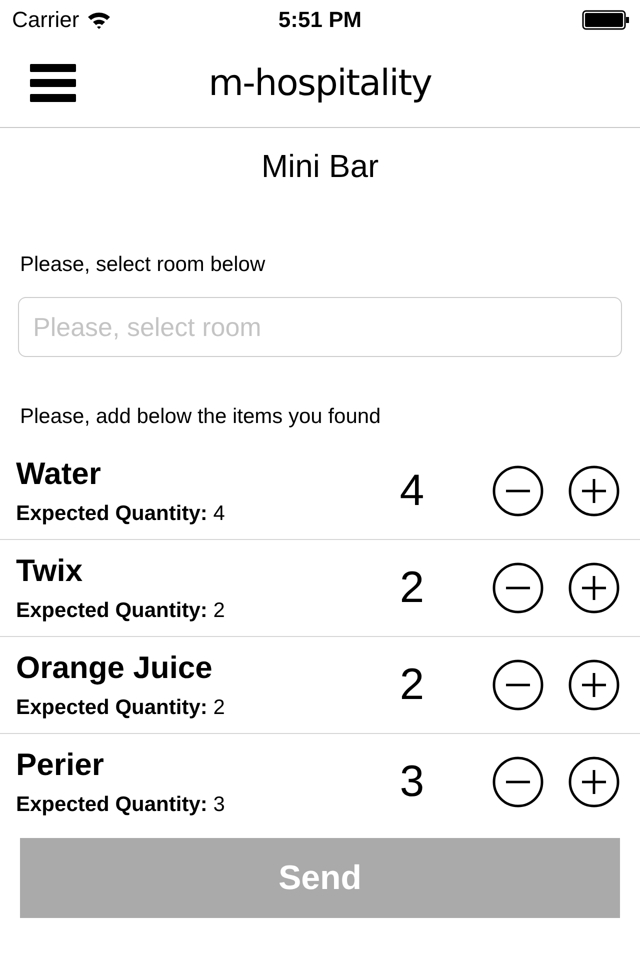 This screenshot has height=960, width=640. Describe the element at coordinates (115, 668) in the screenshot. I see `item-name: Orange Juice` at that location.